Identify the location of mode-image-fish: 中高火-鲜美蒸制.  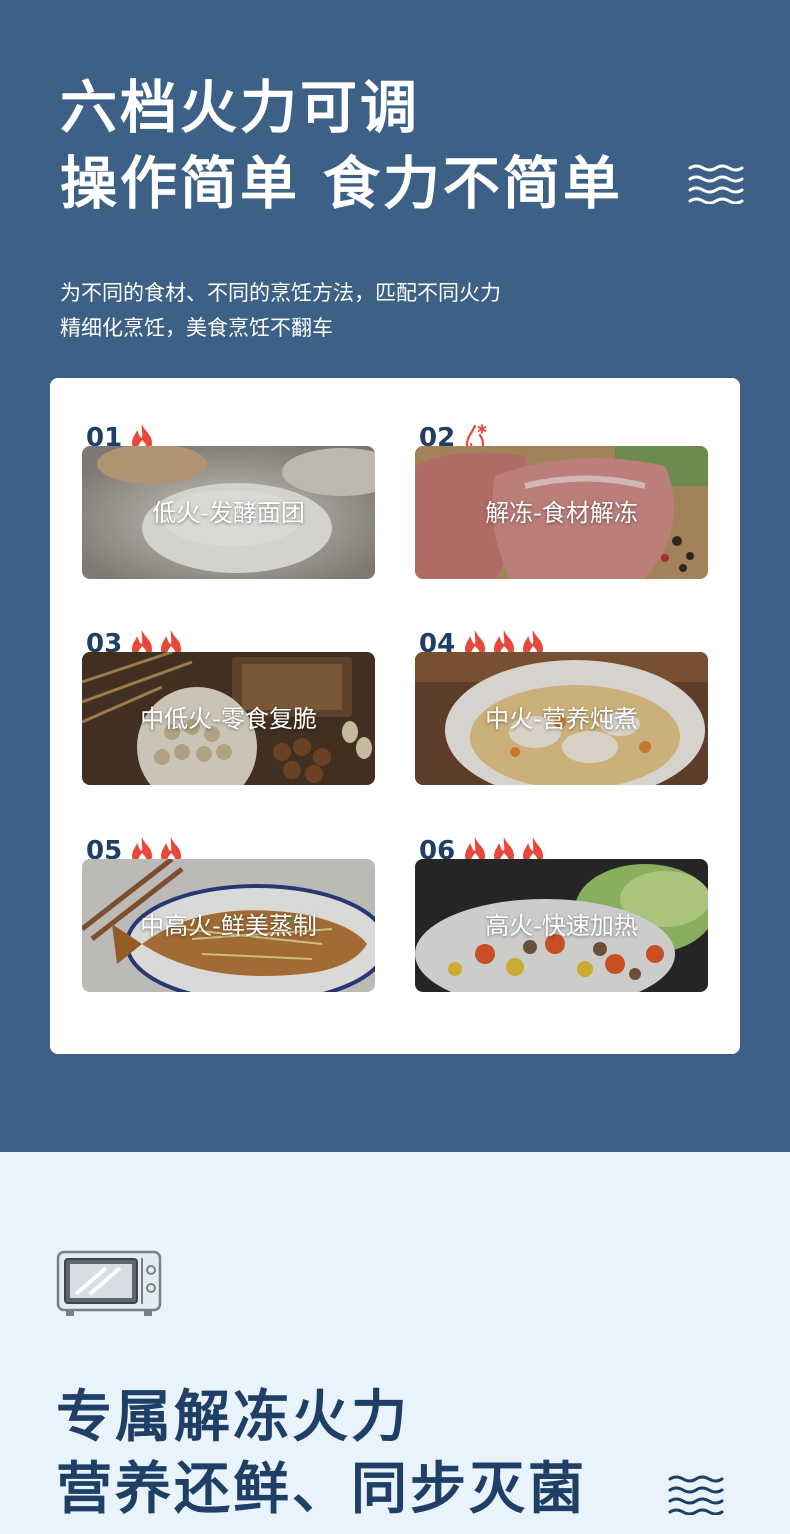
(228, 925).